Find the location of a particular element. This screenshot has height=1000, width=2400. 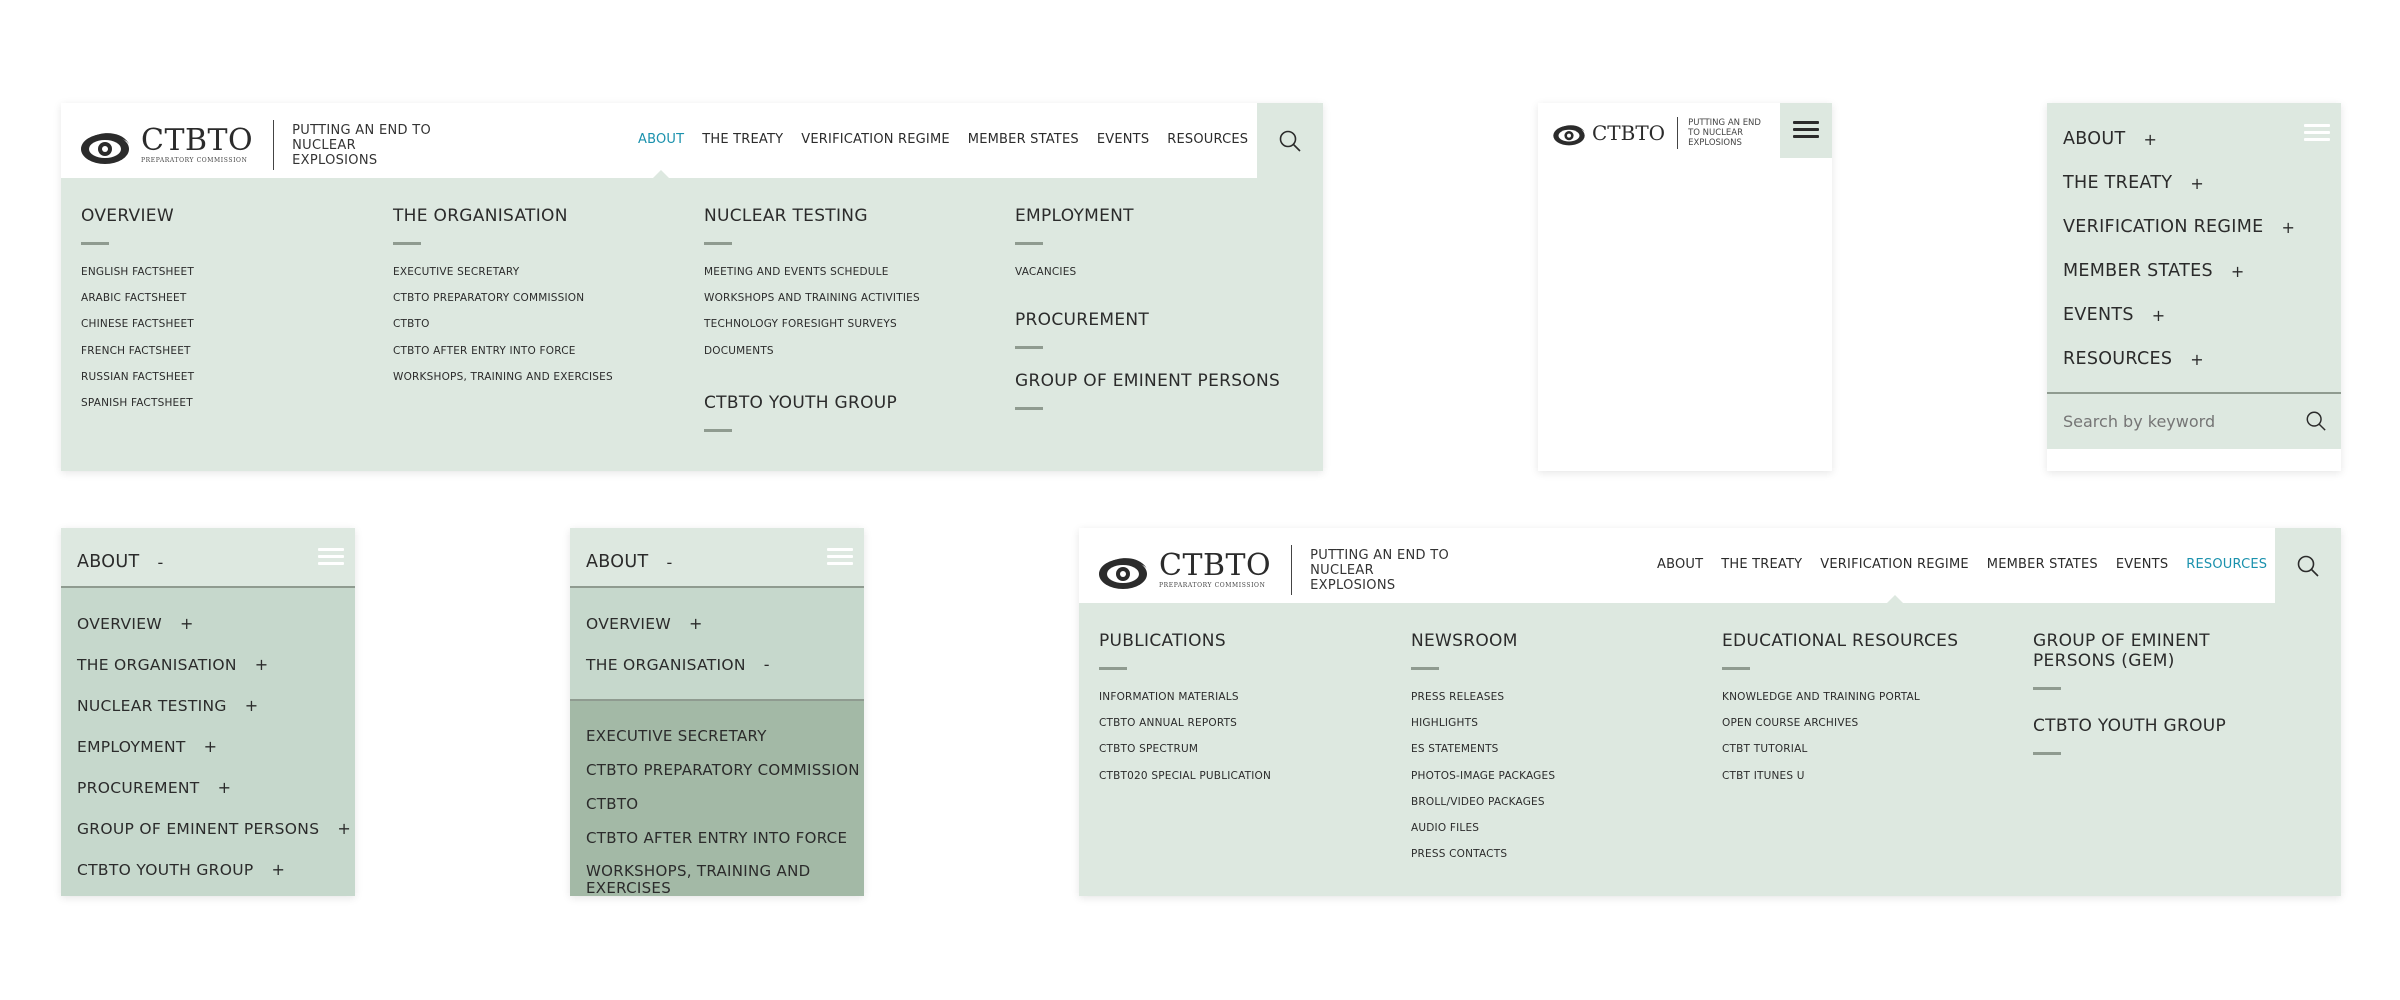

mega-heading: EMPLOYMENT is located at coordinates (1147, 216).